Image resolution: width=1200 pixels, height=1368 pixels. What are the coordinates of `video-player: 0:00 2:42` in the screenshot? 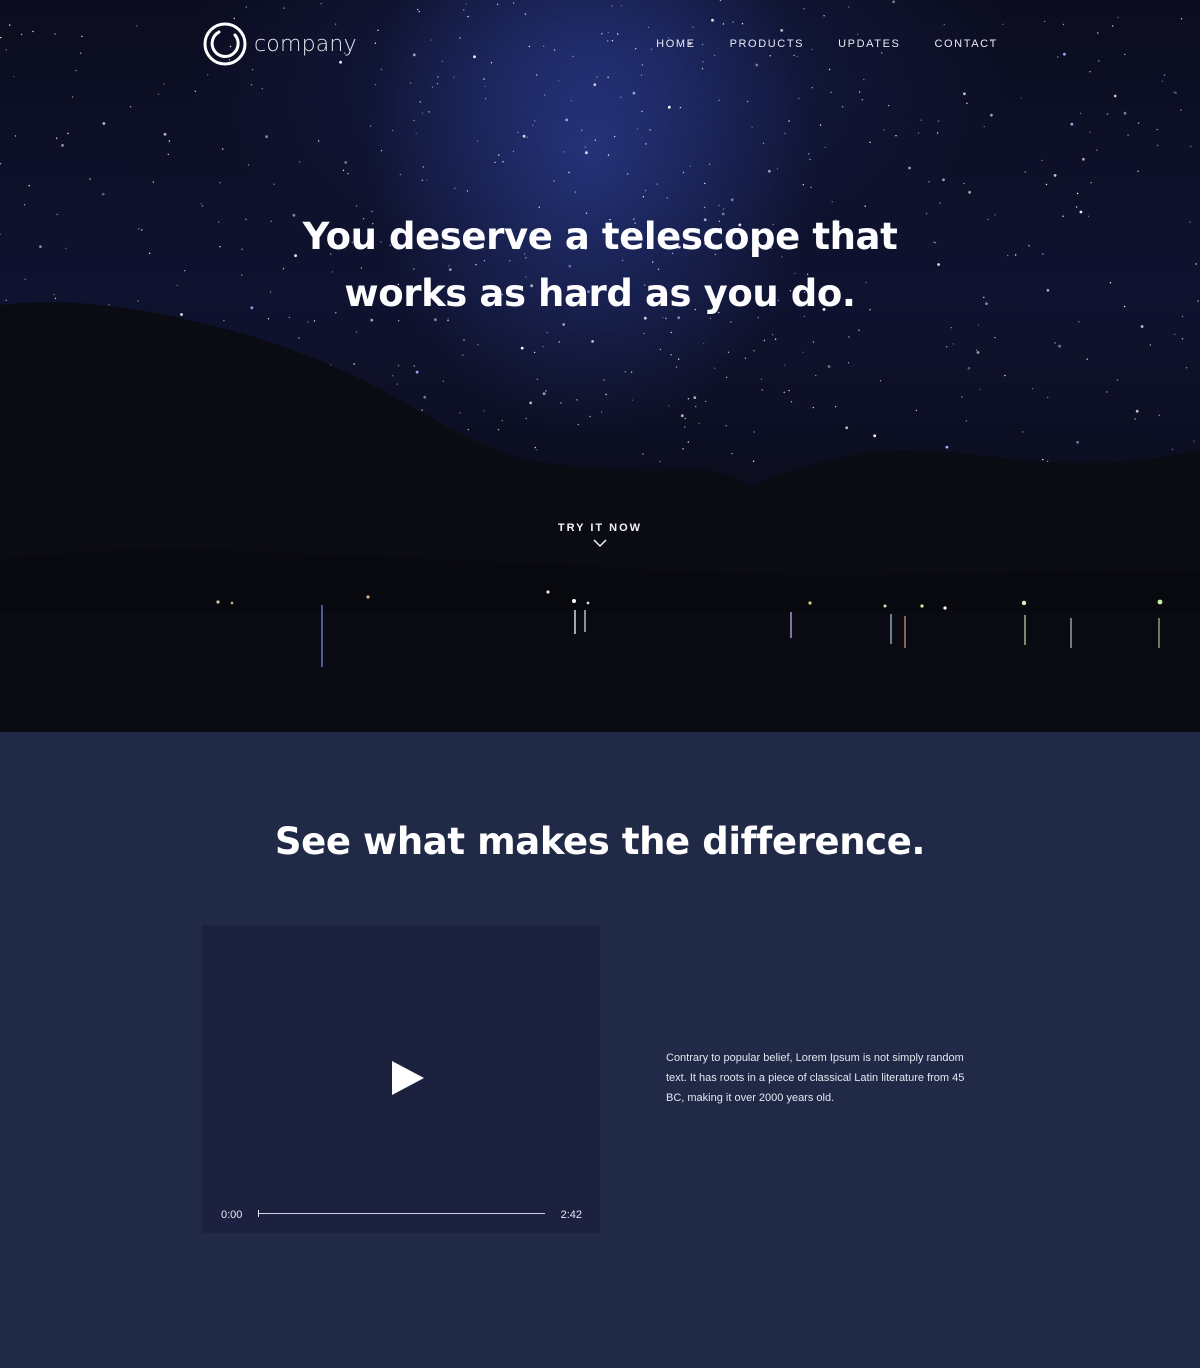 It's located at (401, 1079).